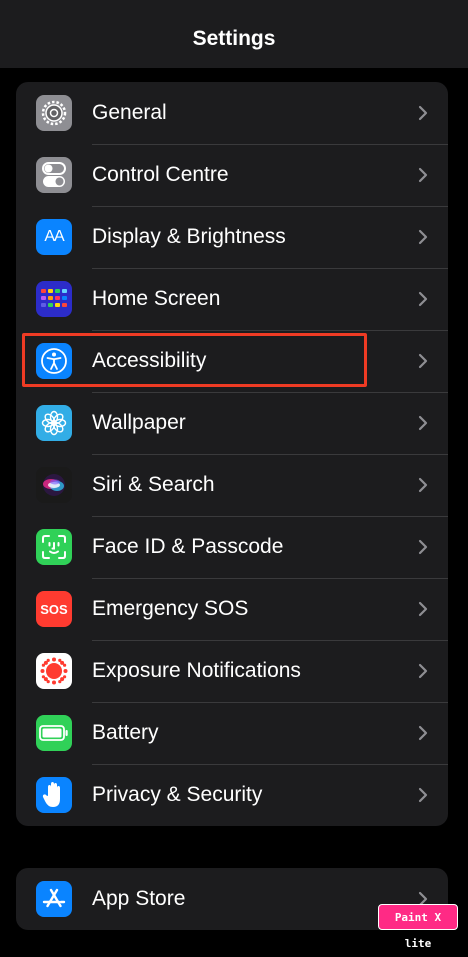 The width and height of the screenshot is (468, 957). What do you see at coordinates (177, 794) in the screenshot?
I see `settings-item-label: Privacy & Security` at bounding box center [177, 794].